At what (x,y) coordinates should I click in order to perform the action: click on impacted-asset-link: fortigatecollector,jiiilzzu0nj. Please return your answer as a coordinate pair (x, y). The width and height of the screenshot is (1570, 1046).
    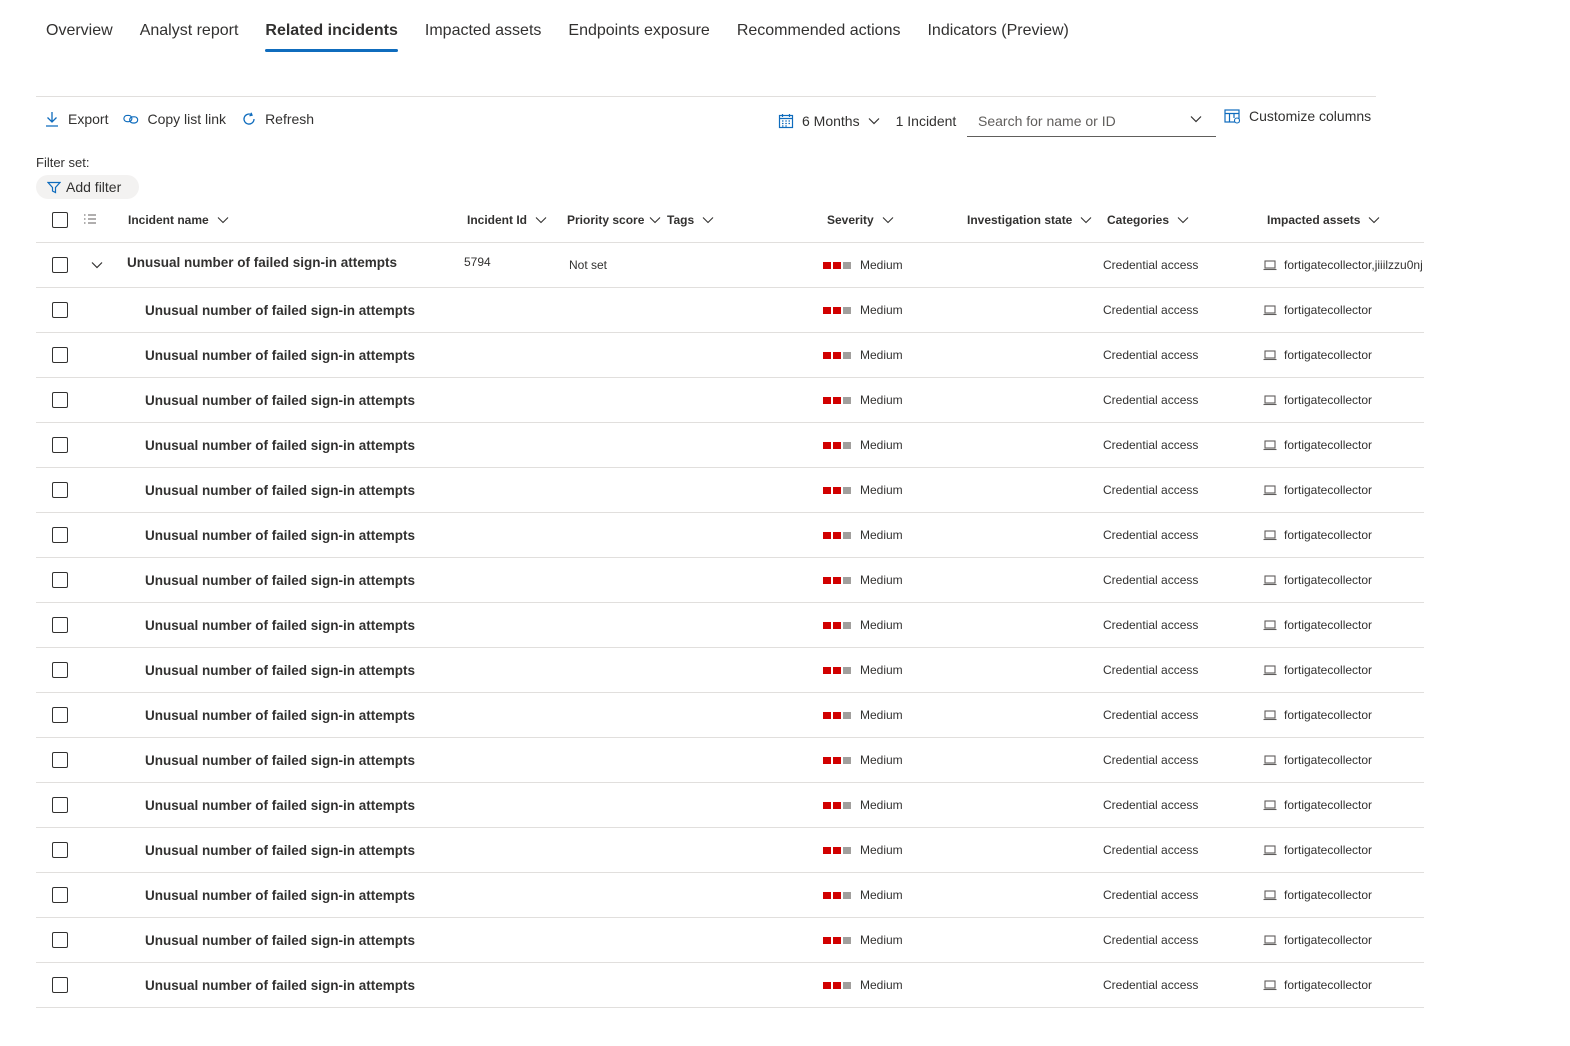
    Looking at the image, I should click on (1353, 265).